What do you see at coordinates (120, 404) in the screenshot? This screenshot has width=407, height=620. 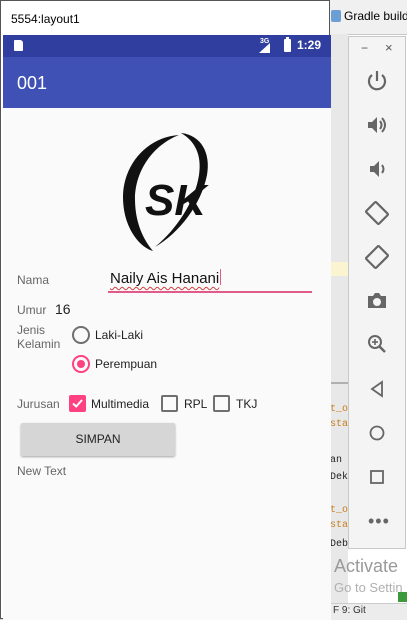 I see `checkbox-label: Multimedia` at bounding box center [120, 404].